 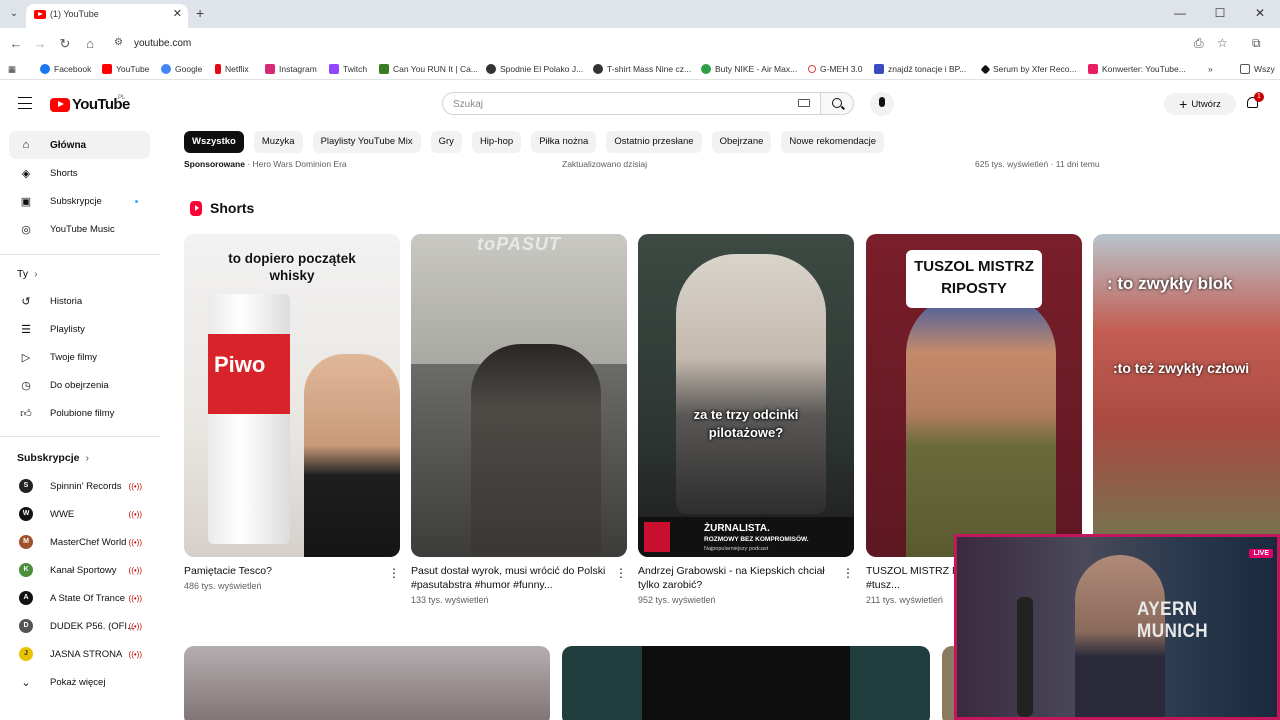 I want to click on chip-hip-hop: Hip-hop, so click(x=496, y=142).